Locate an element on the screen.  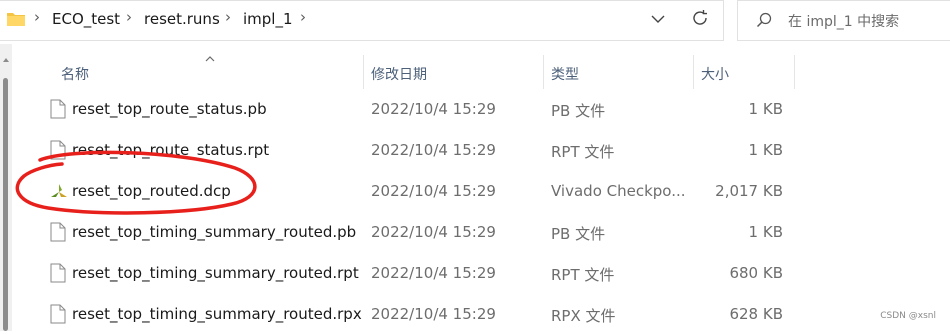
folder-icon is located at coordinates (16, 19).